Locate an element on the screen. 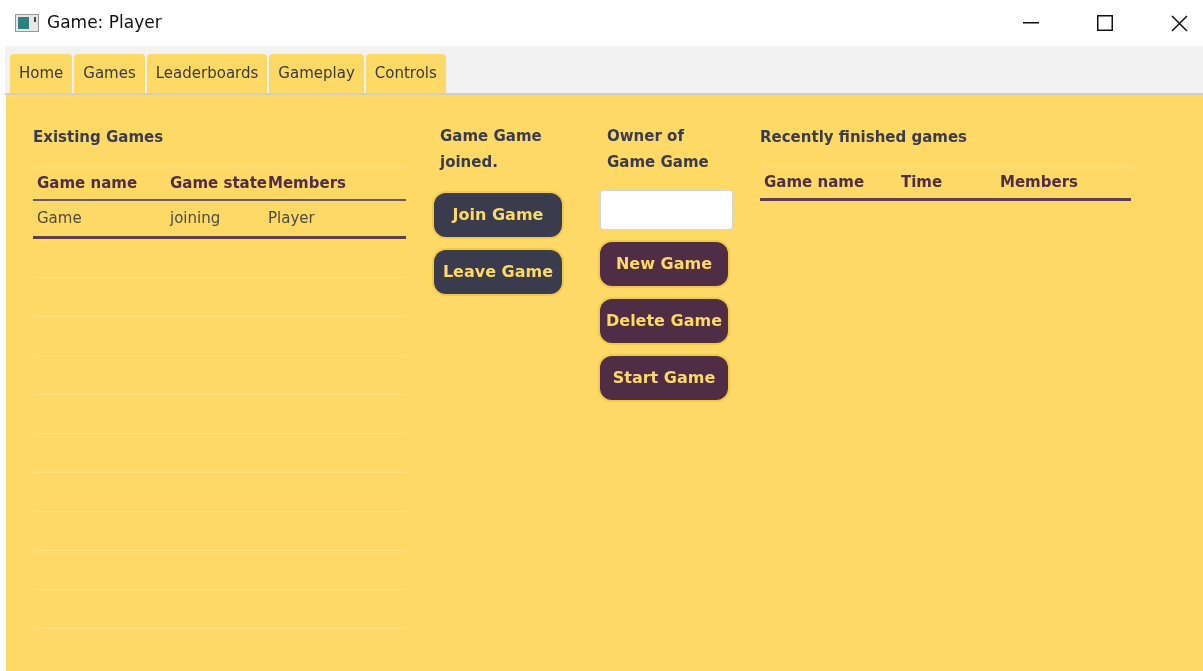 This screenshot has height=671, width=1203. action-button: Leave Game is located at coordinates (498, 272).